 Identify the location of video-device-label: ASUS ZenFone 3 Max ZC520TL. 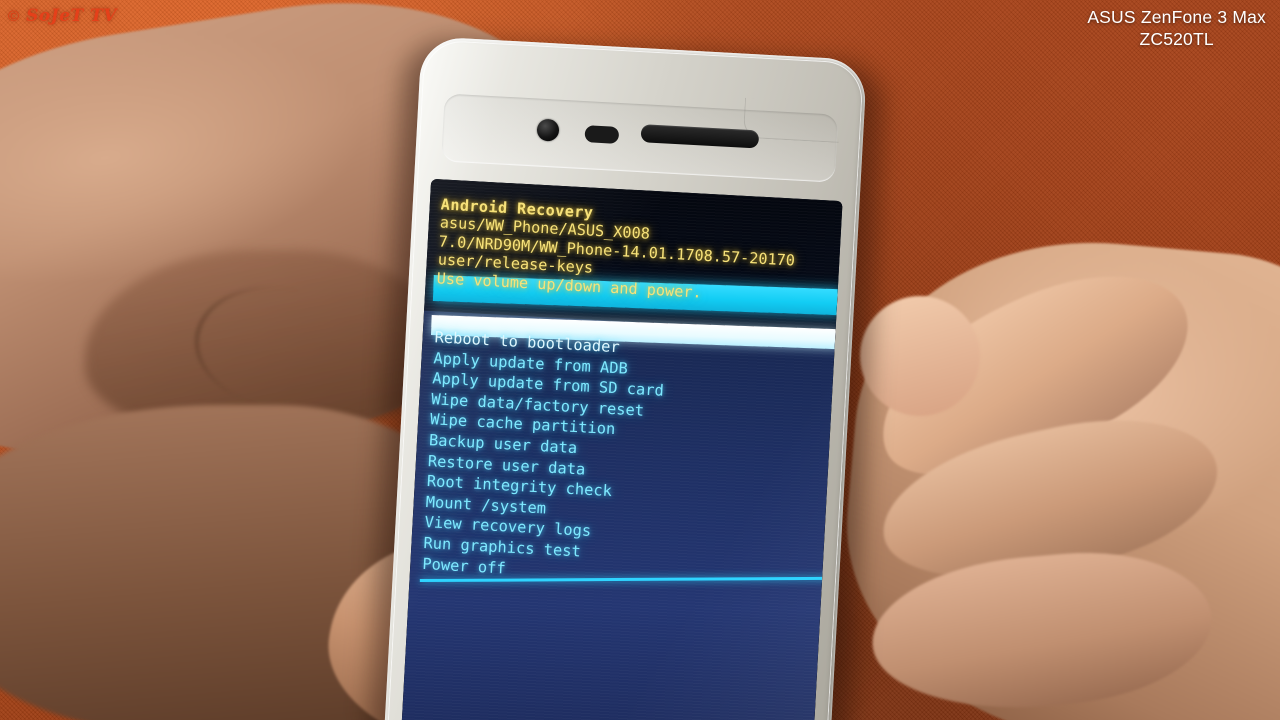
(1176, 28).